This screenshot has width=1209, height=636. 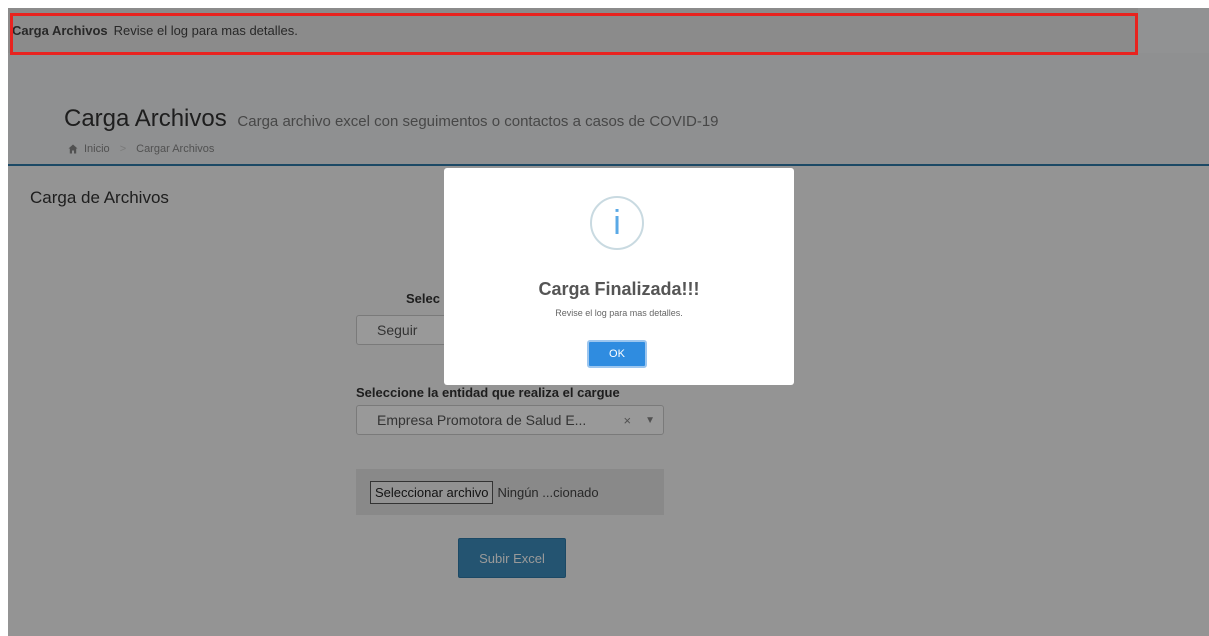 I want to click on ok-button: OK, so click(x=617, y=354).